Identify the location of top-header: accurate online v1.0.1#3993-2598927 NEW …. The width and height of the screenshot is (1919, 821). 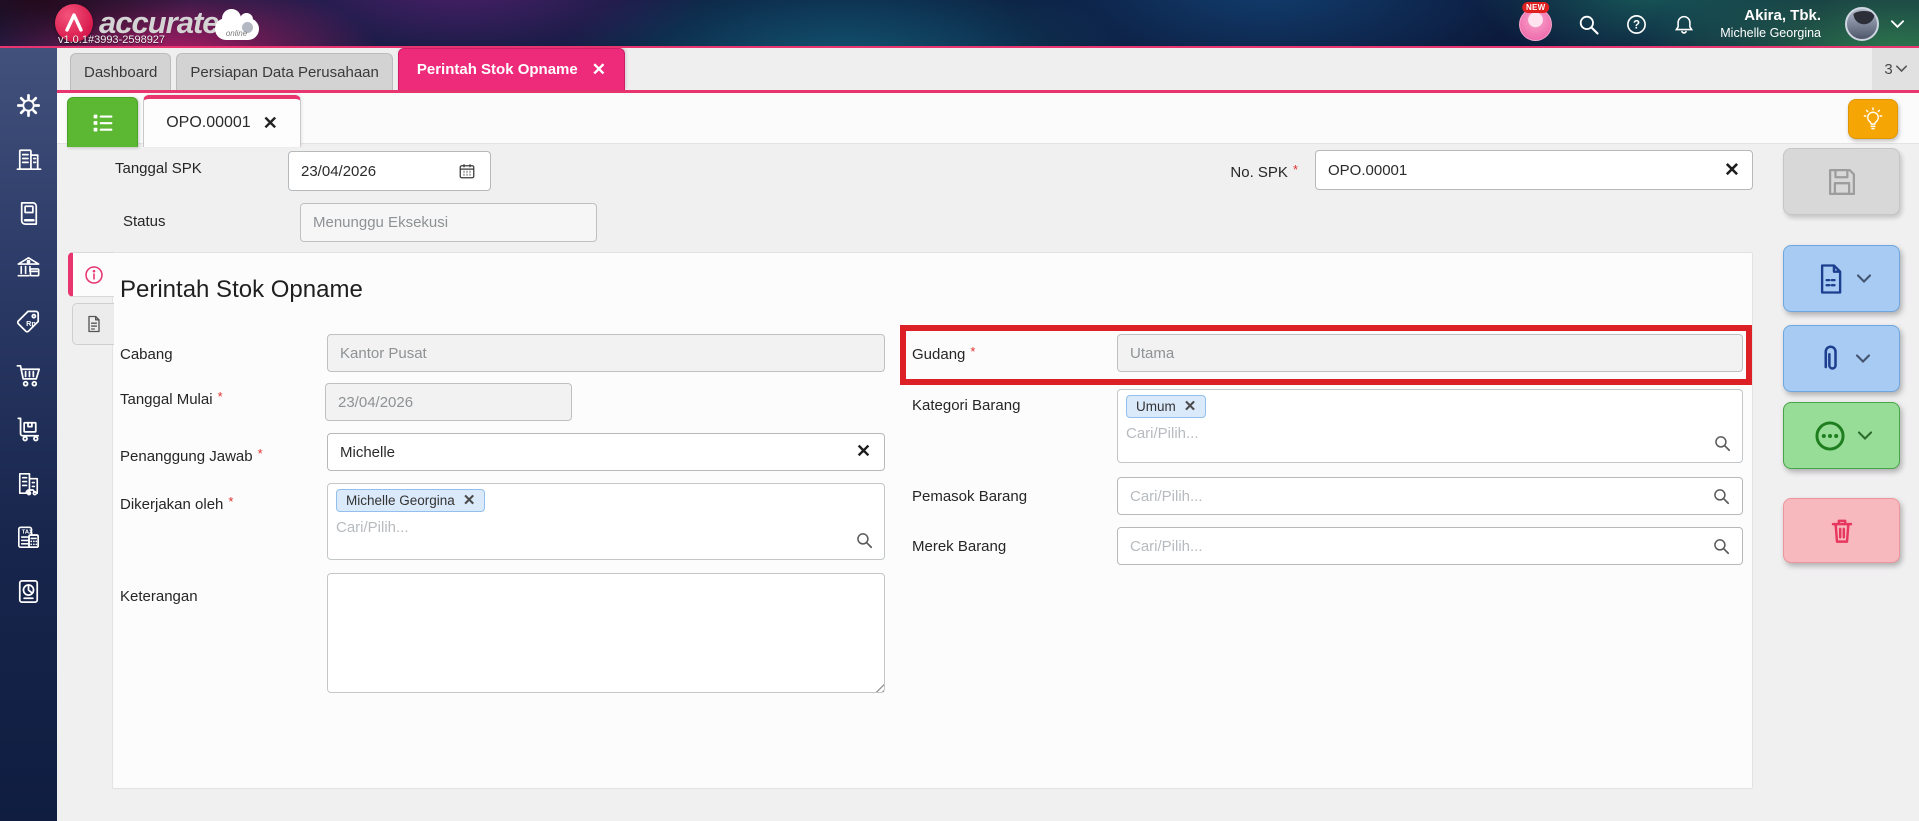
(959, 24).